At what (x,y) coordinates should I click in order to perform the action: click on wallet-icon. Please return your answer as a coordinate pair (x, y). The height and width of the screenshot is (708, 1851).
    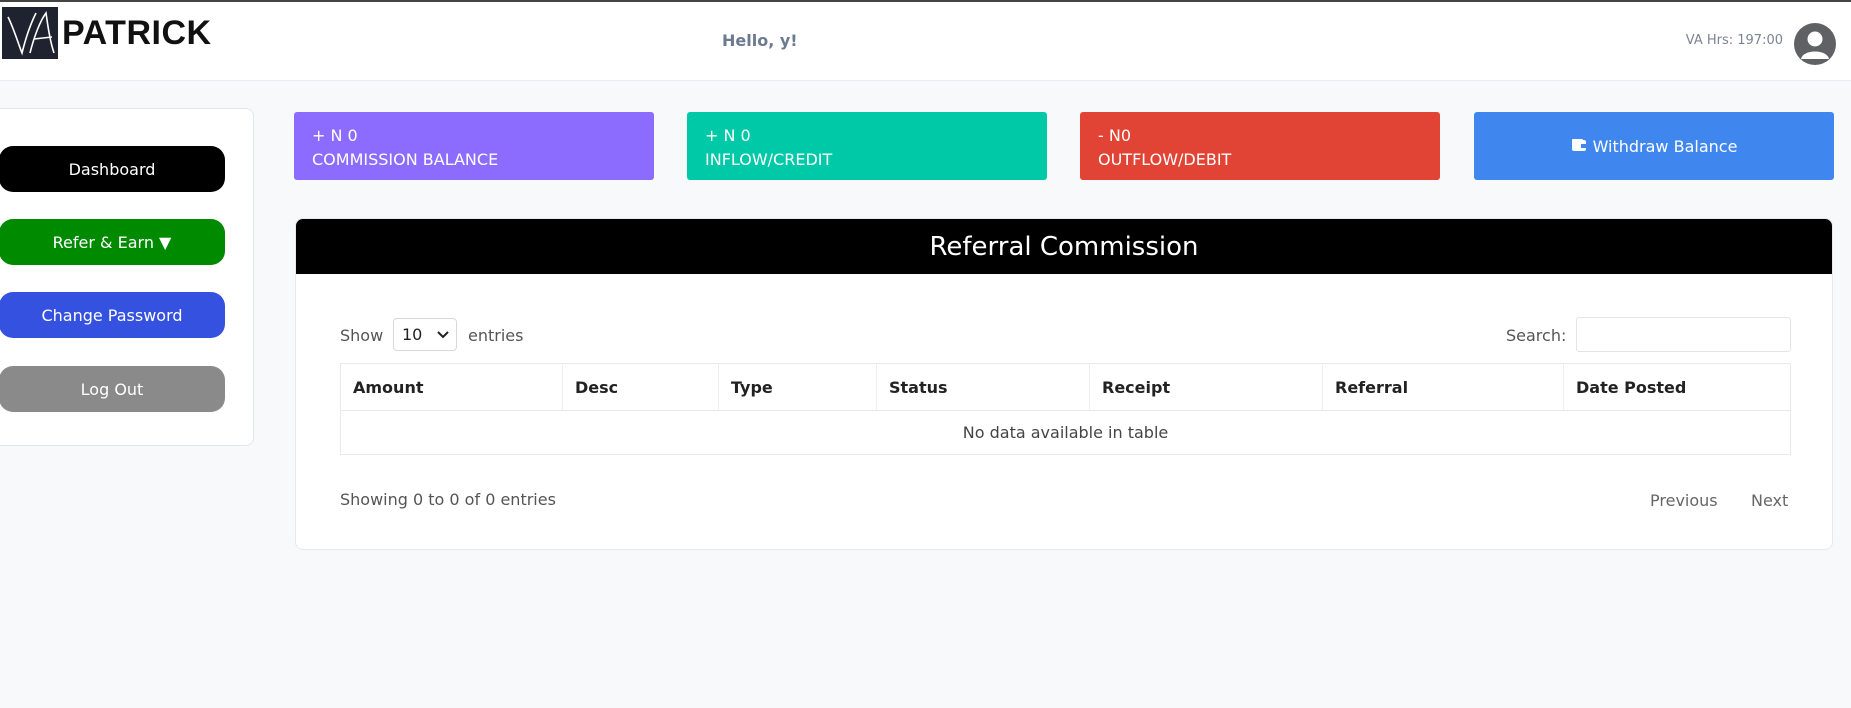
    Looking at the image, I should click on (1579, 146).